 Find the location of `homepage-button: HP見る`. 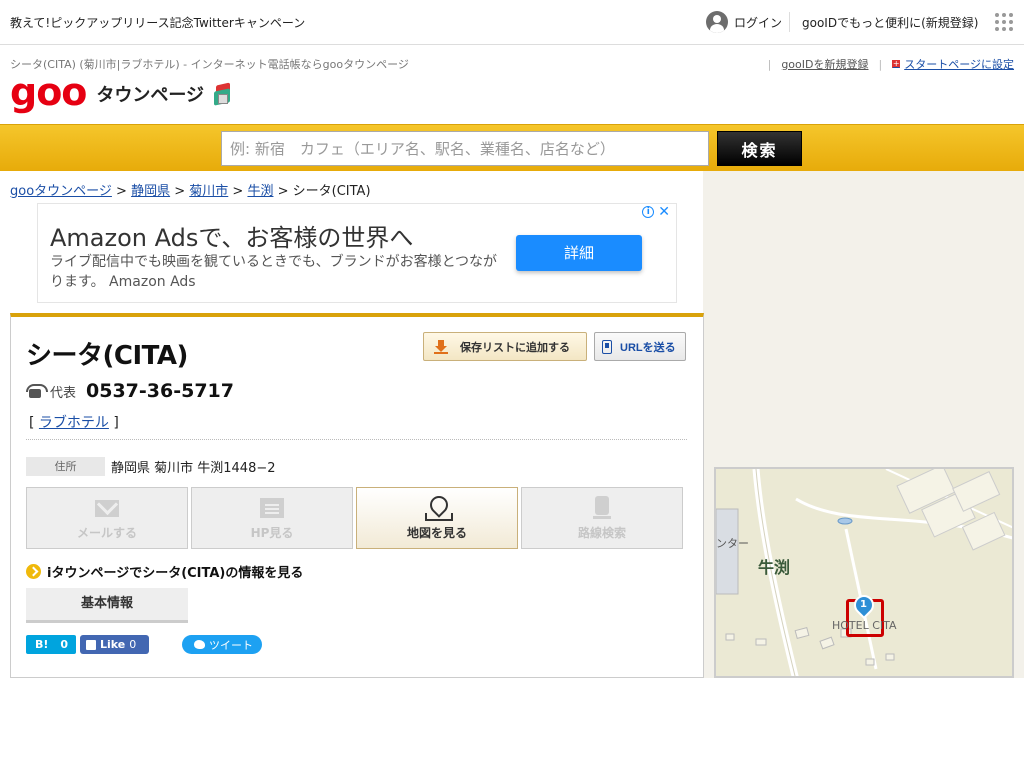

homepage-button: HP見る is located at coordinates (272, 518).